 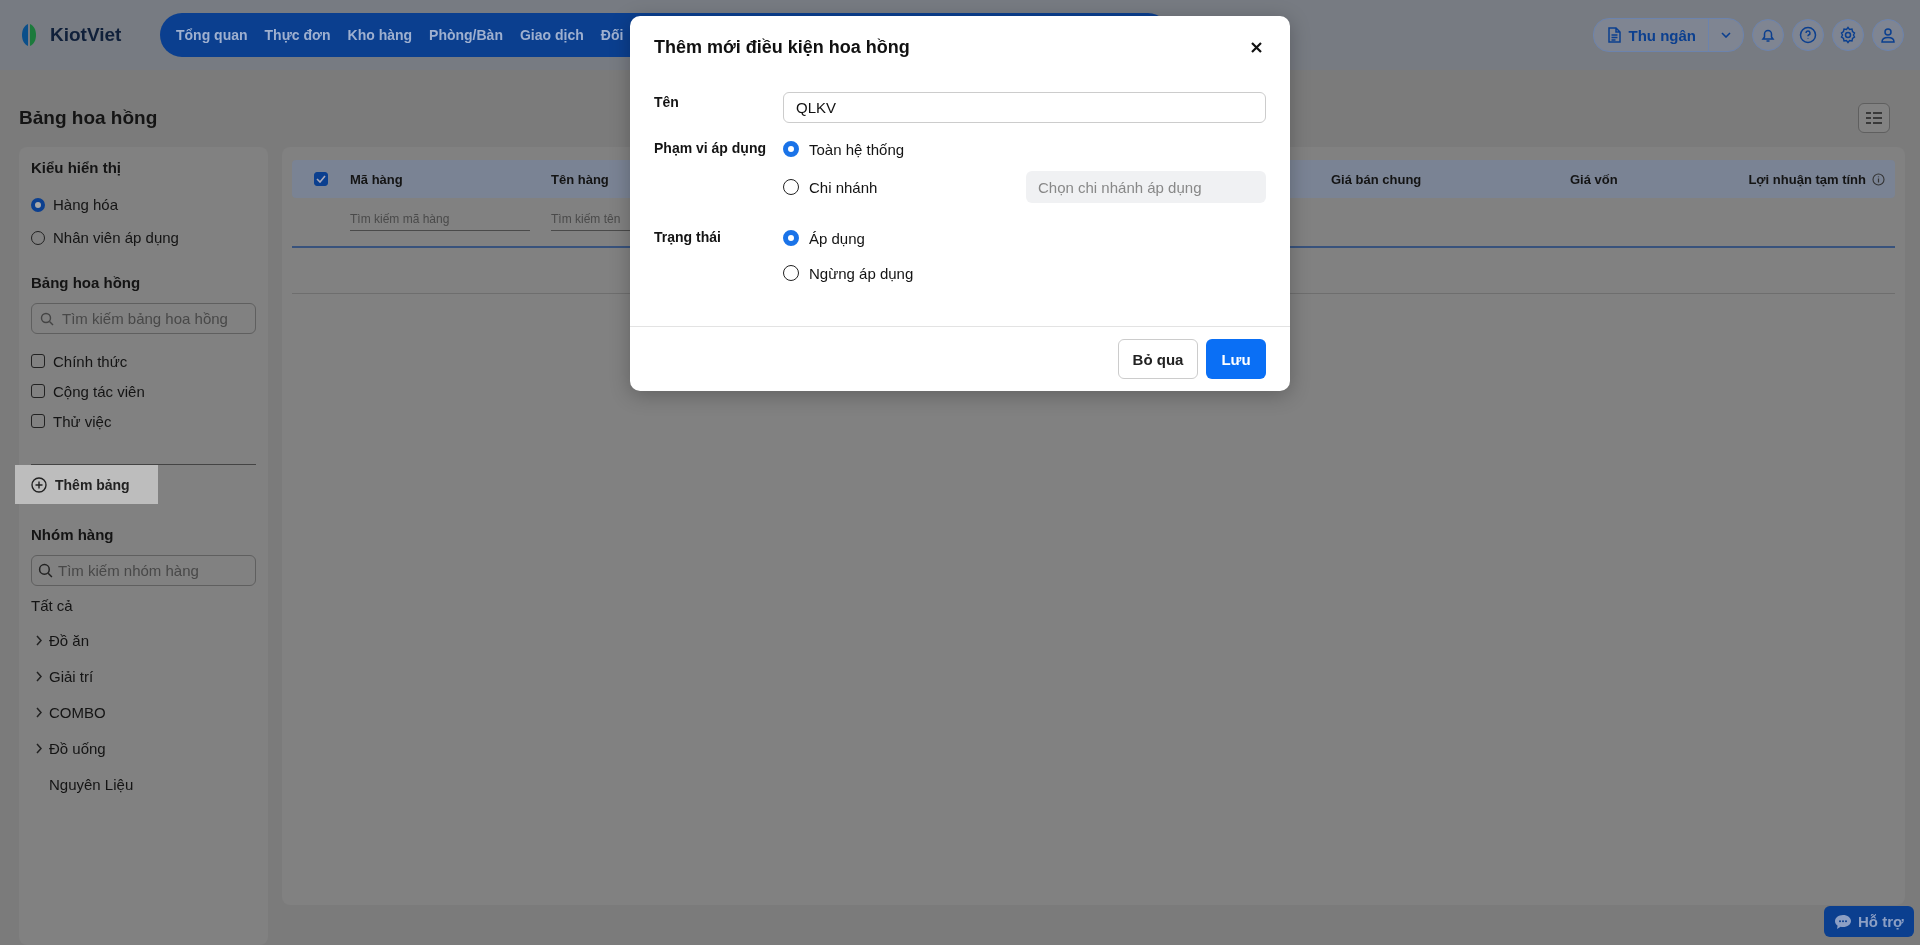 What do you see at coordinates (91, 784) in the screenshot?
I see `category-item: Nguyên Liệu` at bounding box center [91, 784].